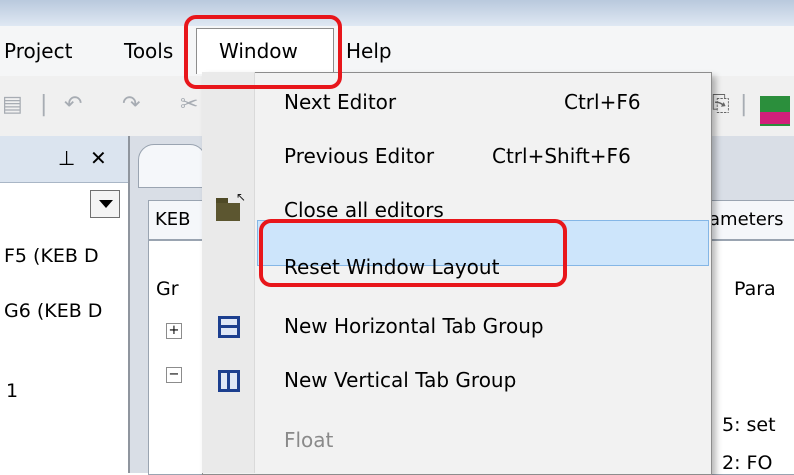 The height and width of the screenshot is (475, 794). What do you see at coordinates (241, 197) in the screenshot?
I see `folder-arrow: ↖` at bounding box center [241, 197].